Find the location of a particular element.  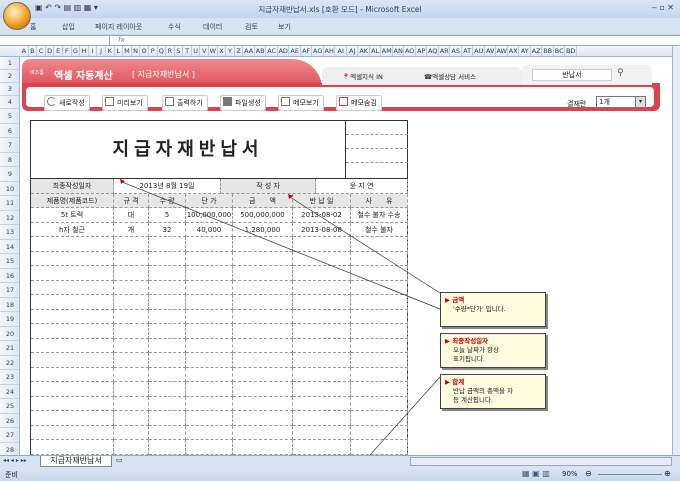

column-header: G is located at coordinates (76, 51).